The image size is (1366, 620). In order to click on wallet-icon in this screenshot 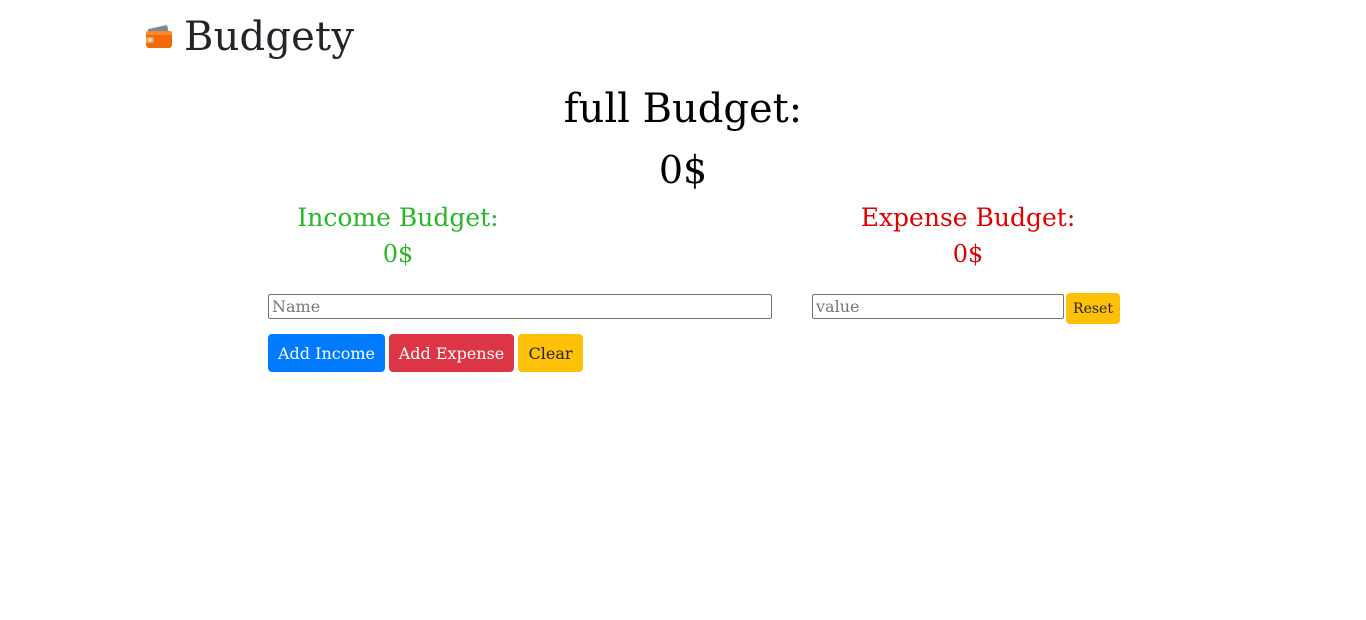, I will do `click(159, 37)`.